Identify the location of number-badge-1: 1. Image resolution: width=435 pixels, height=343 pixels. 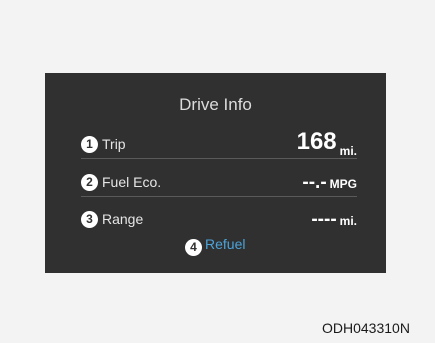
(89, 144).